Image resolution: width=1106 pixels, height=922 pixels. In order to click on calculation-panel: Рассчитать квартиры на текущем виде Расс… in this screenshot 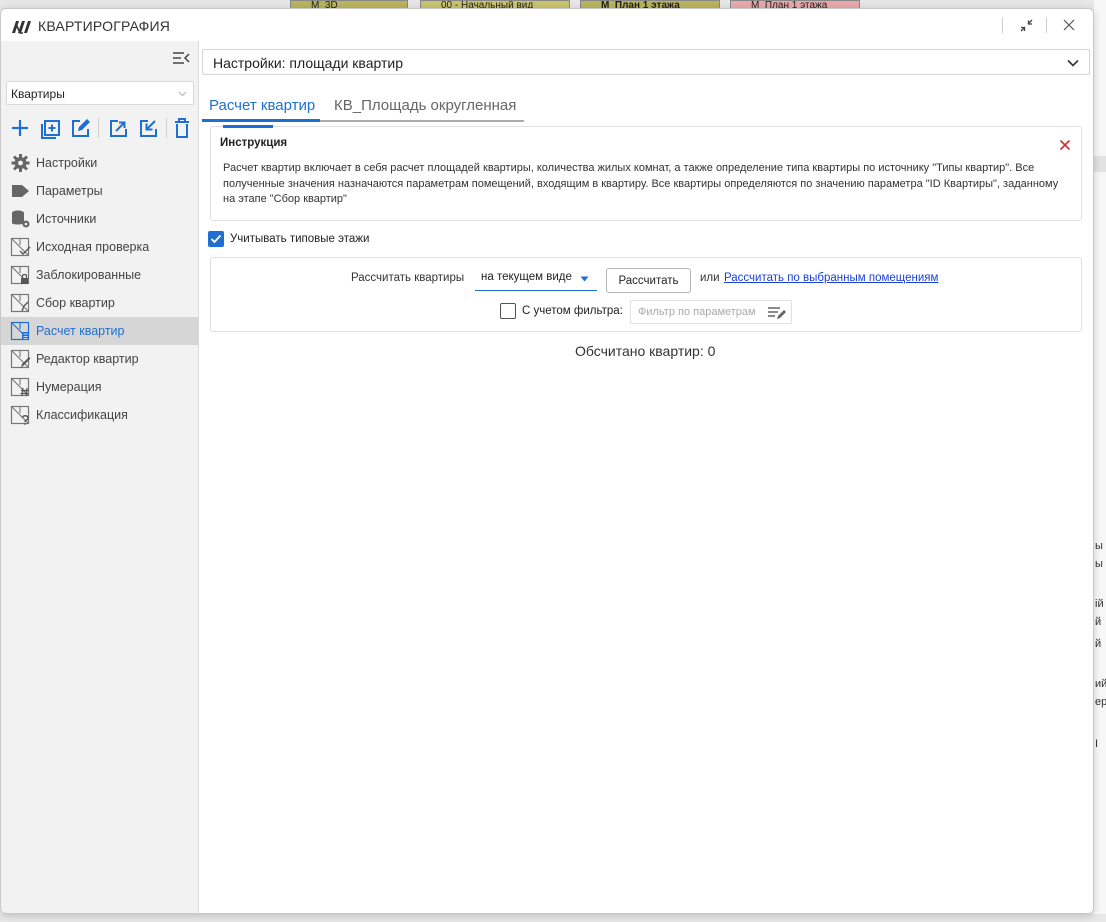, I will do `click(646, 294)`.